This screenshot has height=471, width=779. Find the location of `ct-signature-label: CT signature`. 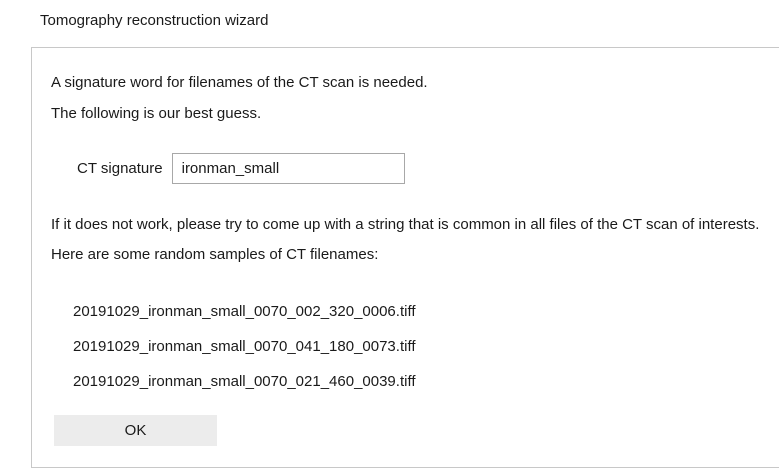

ct-signature-label: CT signature is located at coordinates (120, 168).